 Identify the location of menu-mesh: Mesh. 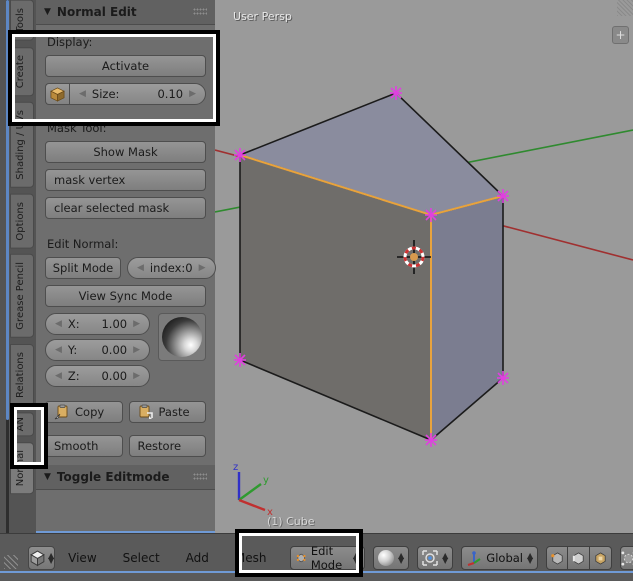
(251, 558).